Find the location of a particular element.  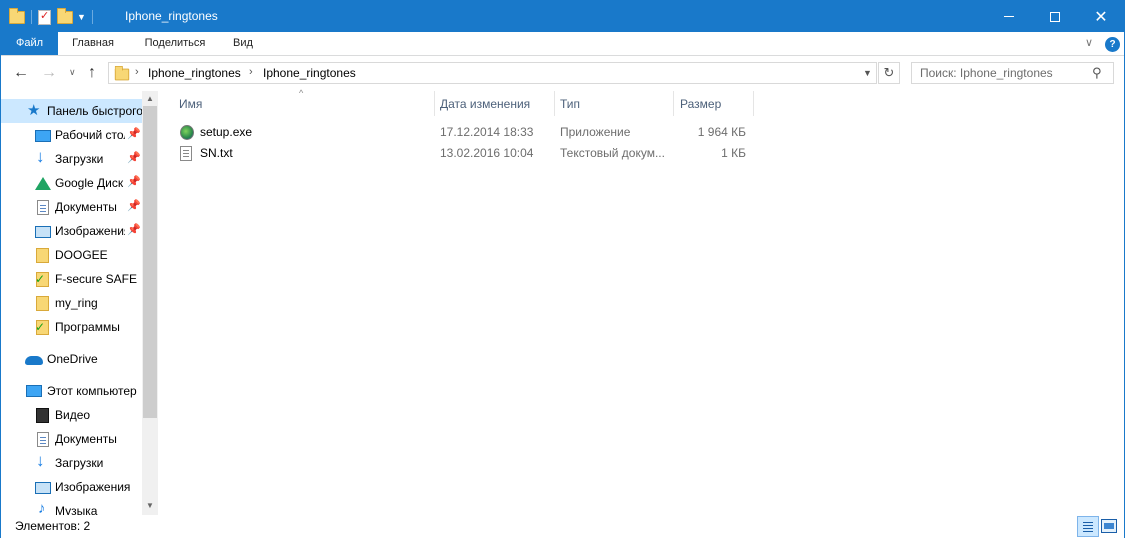

desktop-icon is located at coordinates (43, 136).